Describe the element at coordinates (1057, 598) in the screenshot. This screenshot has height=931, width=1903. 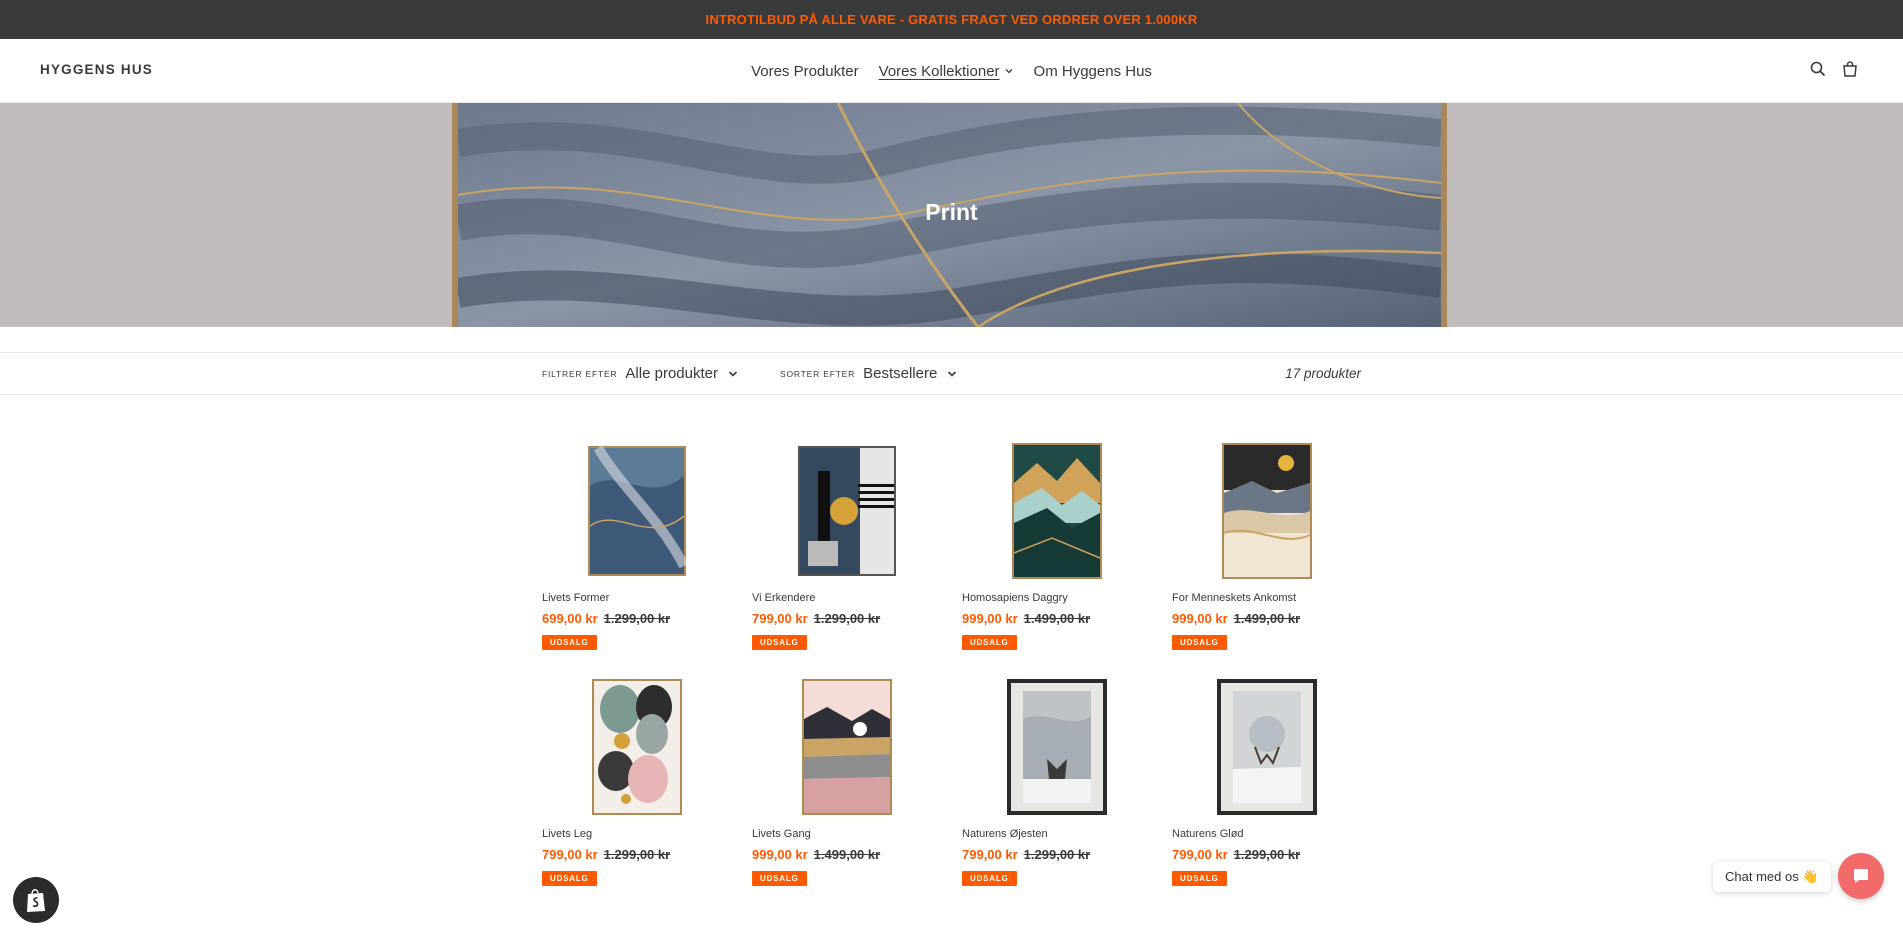
I see `product-name: Homosapiens Daggry` at that location.